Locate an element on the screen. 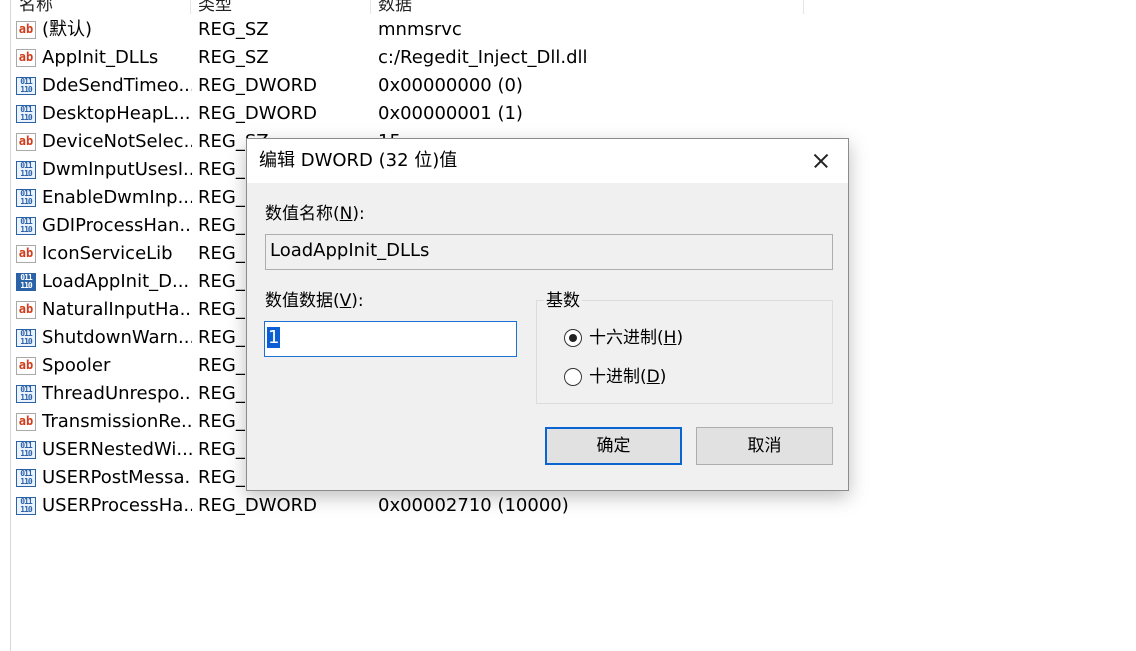 This screenshot has height=651, width=1136. hex-radio is located at coordinates (573, 338).